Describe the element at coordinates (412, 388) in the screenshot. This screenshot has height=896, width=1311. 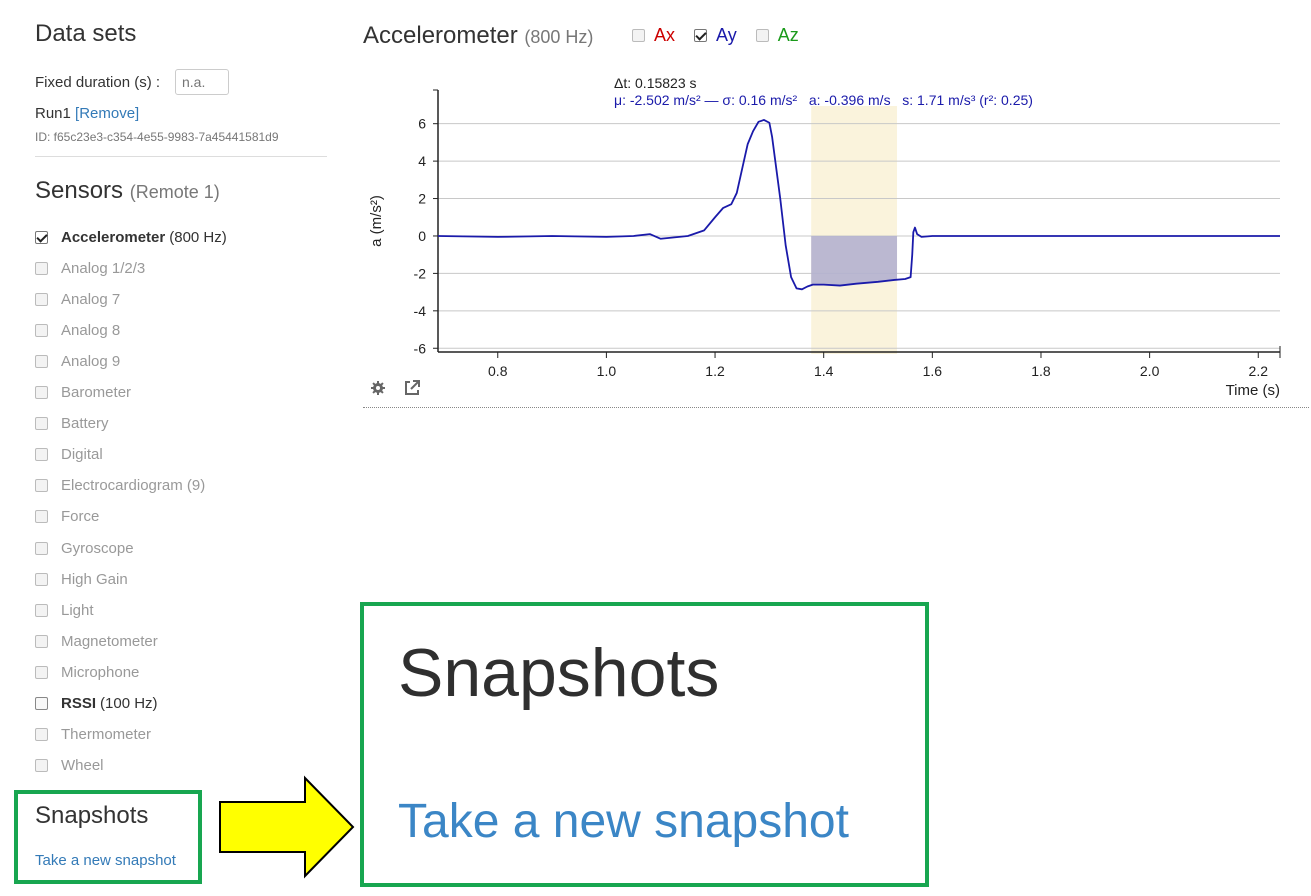
I see `external-link-icon` at that location.